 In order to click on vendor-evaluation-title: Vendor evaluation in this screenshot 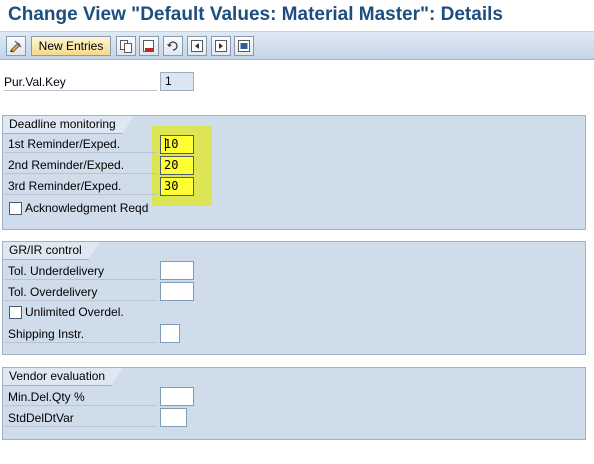, I will do `click(63, 377)`.